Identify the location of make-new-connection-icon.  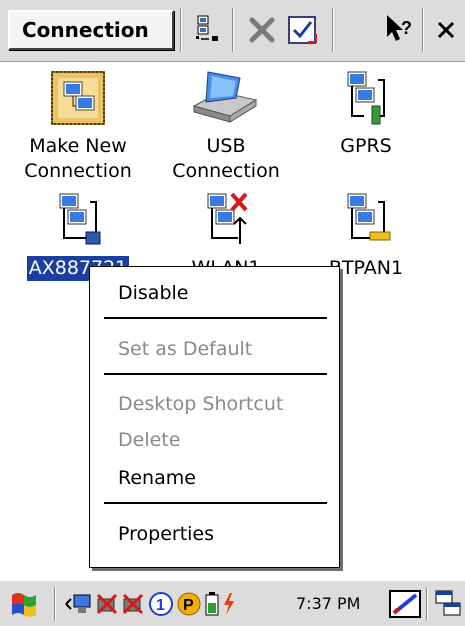
(78, 98).